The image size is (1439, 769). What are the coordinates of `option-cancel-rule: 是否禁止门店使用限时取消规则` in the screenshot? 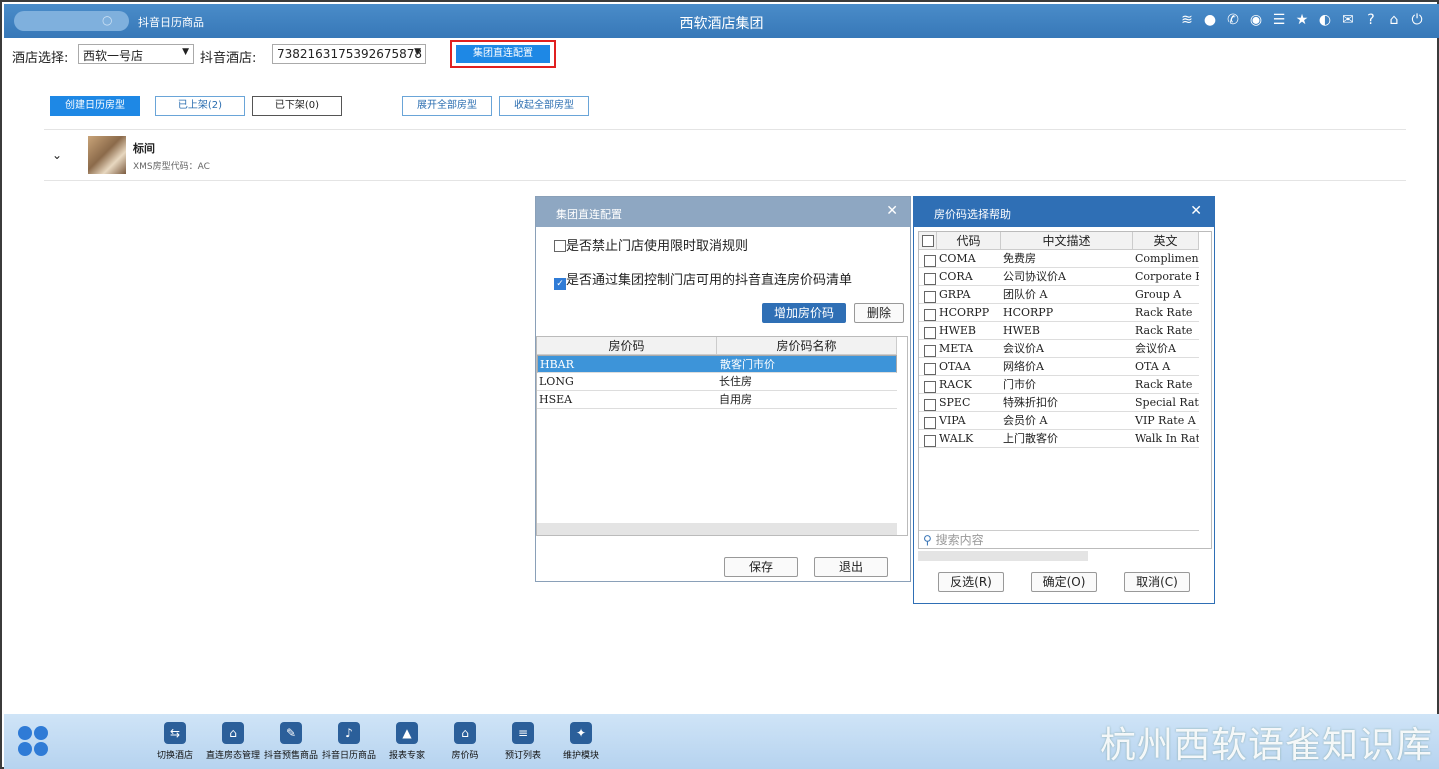 It's located at (651, 244).